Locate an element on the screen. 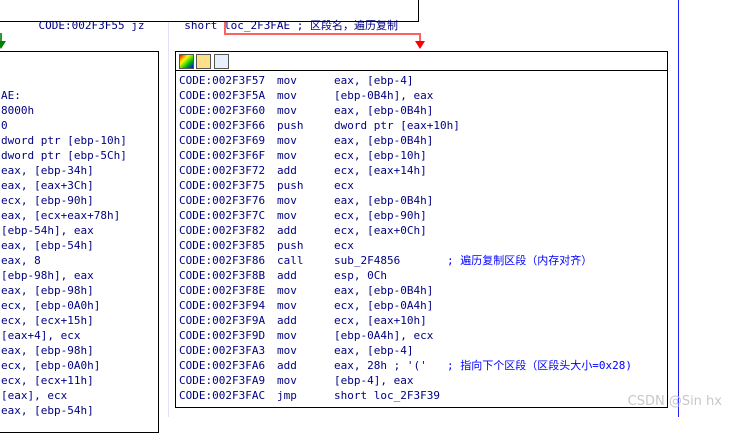 This screenshot has height=433, width=736. code-row: CODE:002F3F66 push dword ptr [eax+10h] is located at coordinates (422, 125).